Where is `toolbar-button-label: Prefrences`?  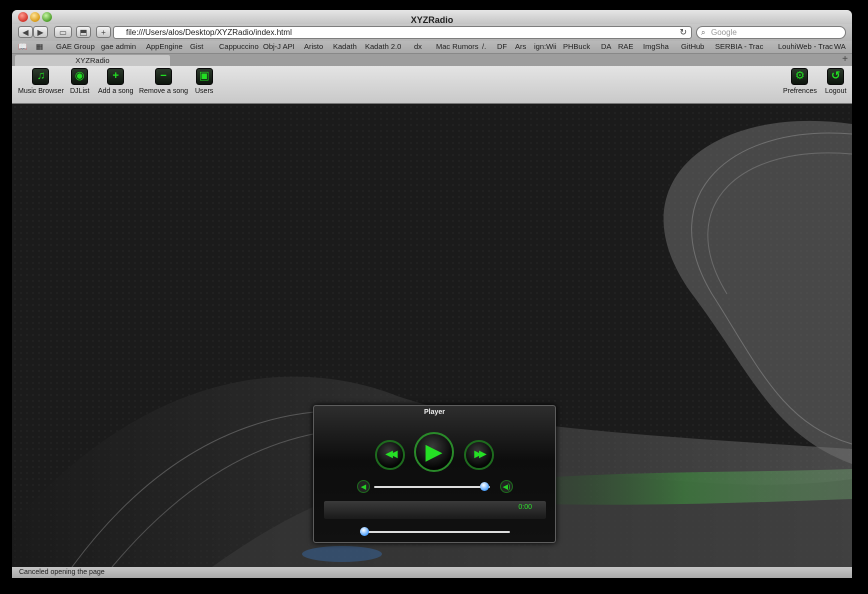 toolbar-button-label: Prefrences is located at coordinates (800, 91).